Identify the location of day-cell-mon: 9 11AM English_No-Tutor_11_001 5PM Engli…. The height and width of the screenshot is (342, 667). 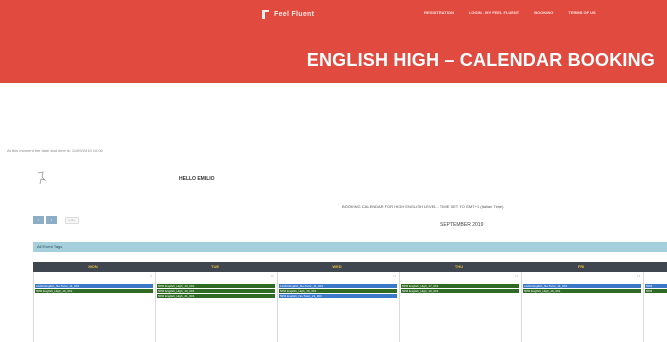
(95, 307).